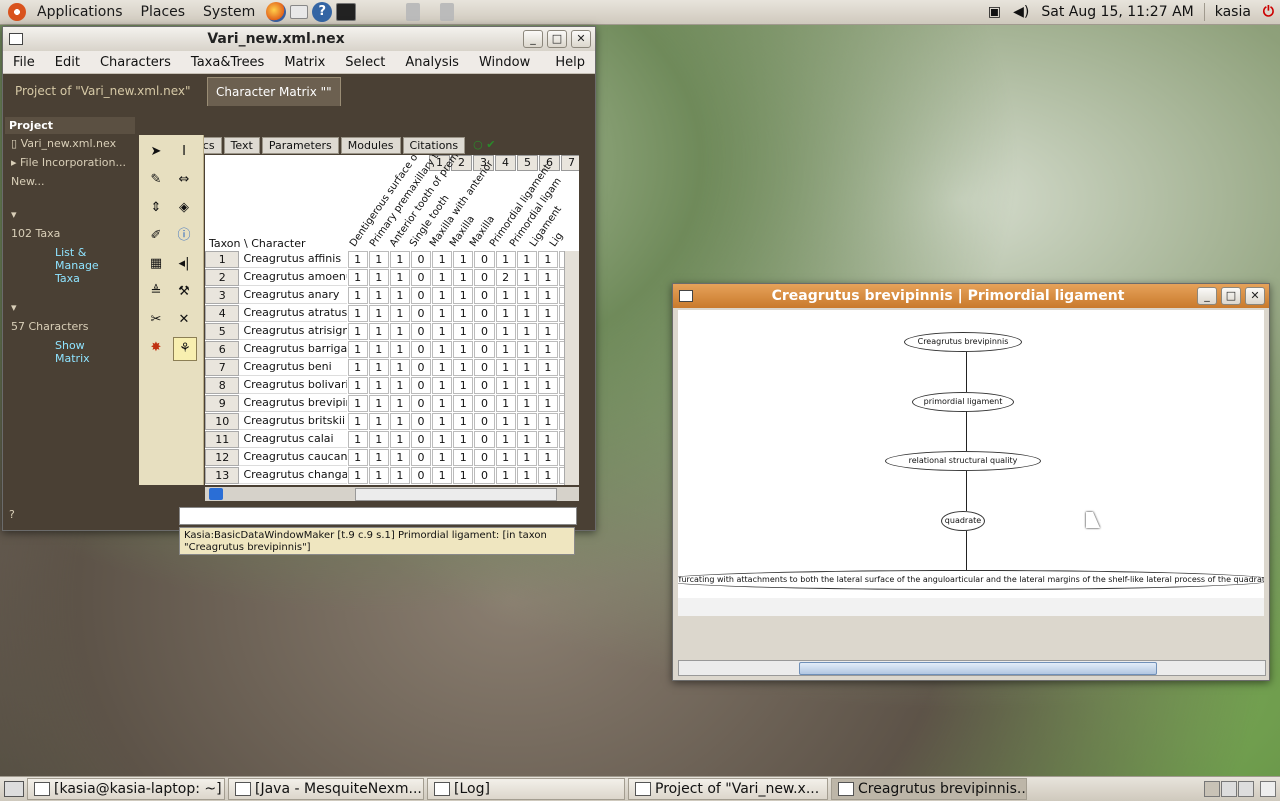 This screenshot has width=1280, height=801. Describe the element at coordinates (293, 367) in the screenshot. I see `taxon-name: Creagrutus beni` at that location.